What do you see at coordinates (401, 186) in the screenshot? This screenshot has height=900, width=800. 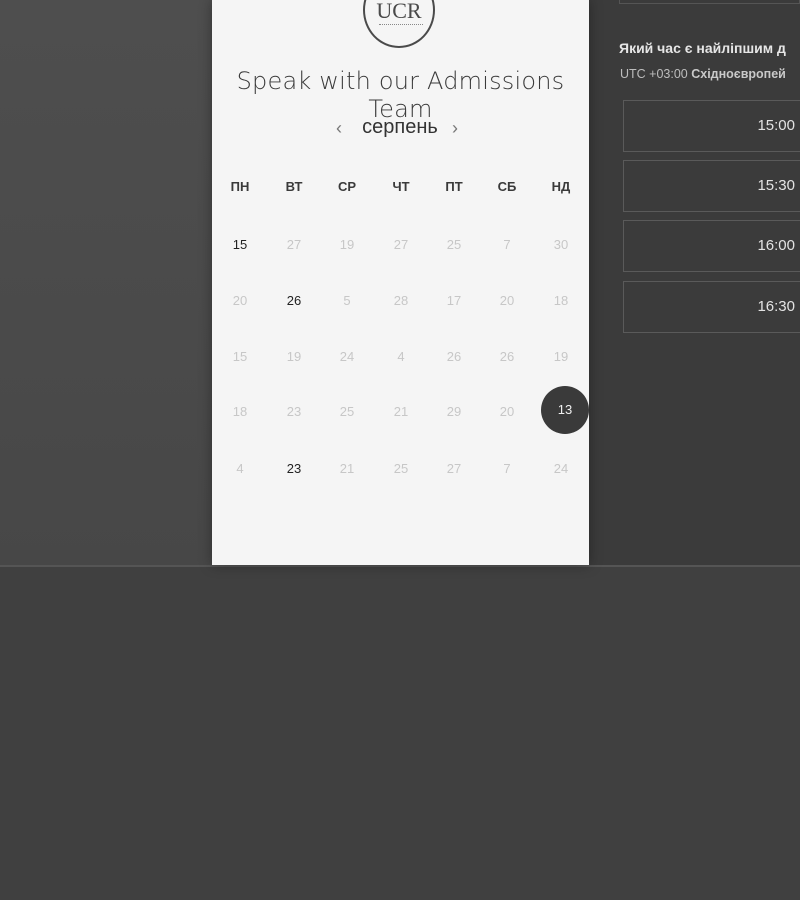 I see `weekday-header: ЧТ` at bounding box center [401, 186].